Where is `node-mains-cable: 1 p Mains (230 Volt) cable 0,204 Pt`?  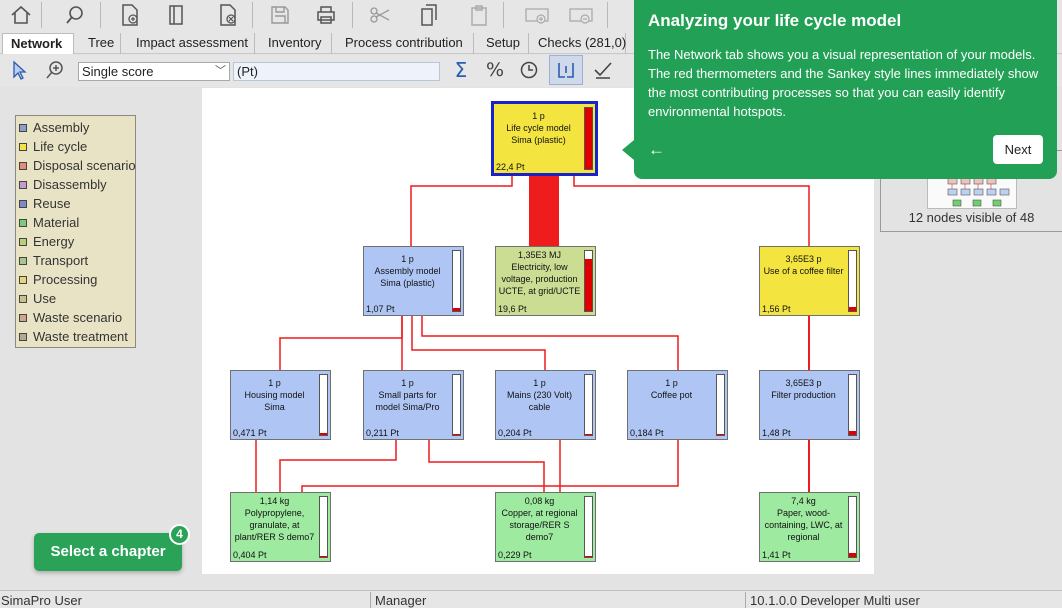
node-mains-cable: 1 p Mains (230 Volt) cable 0,204 Pt is located at coordinates (545, 405).